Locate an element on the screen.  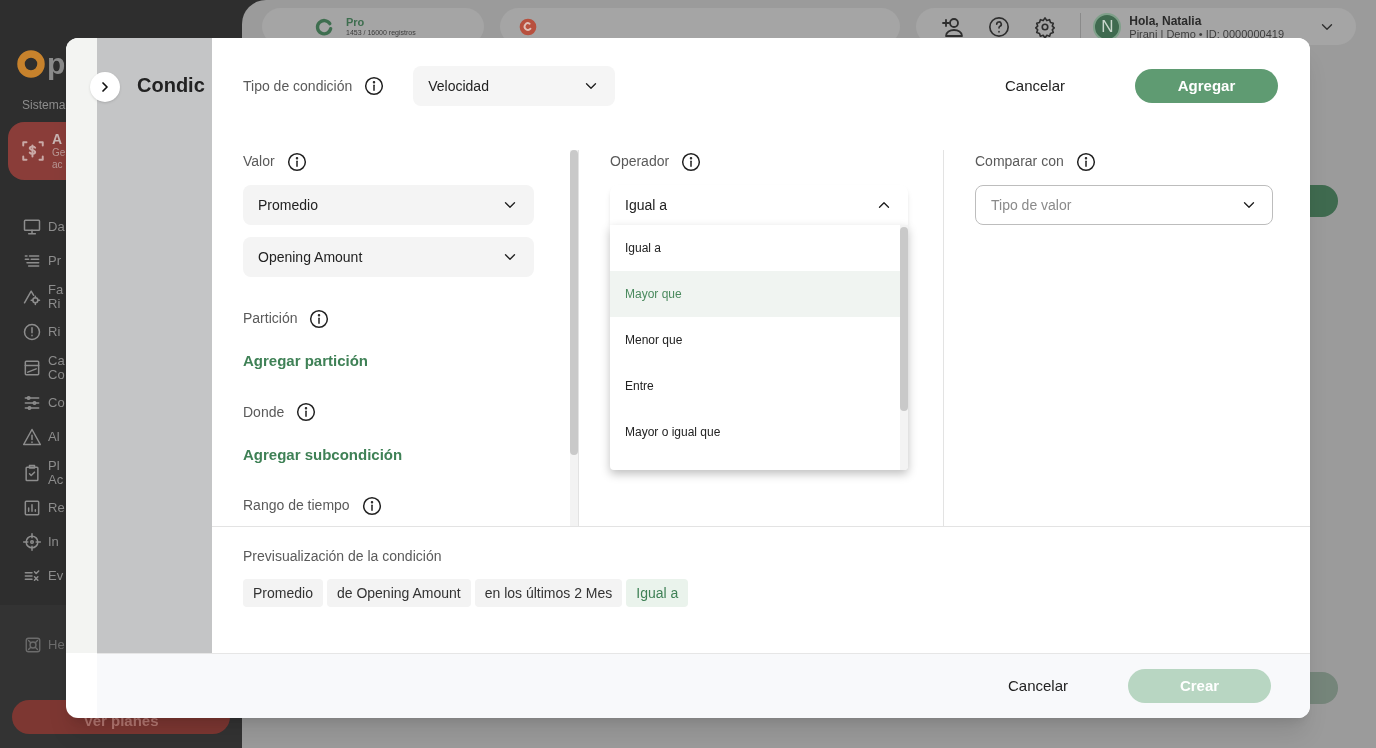
rating-badge-icon is located at coordinates (528, 26).